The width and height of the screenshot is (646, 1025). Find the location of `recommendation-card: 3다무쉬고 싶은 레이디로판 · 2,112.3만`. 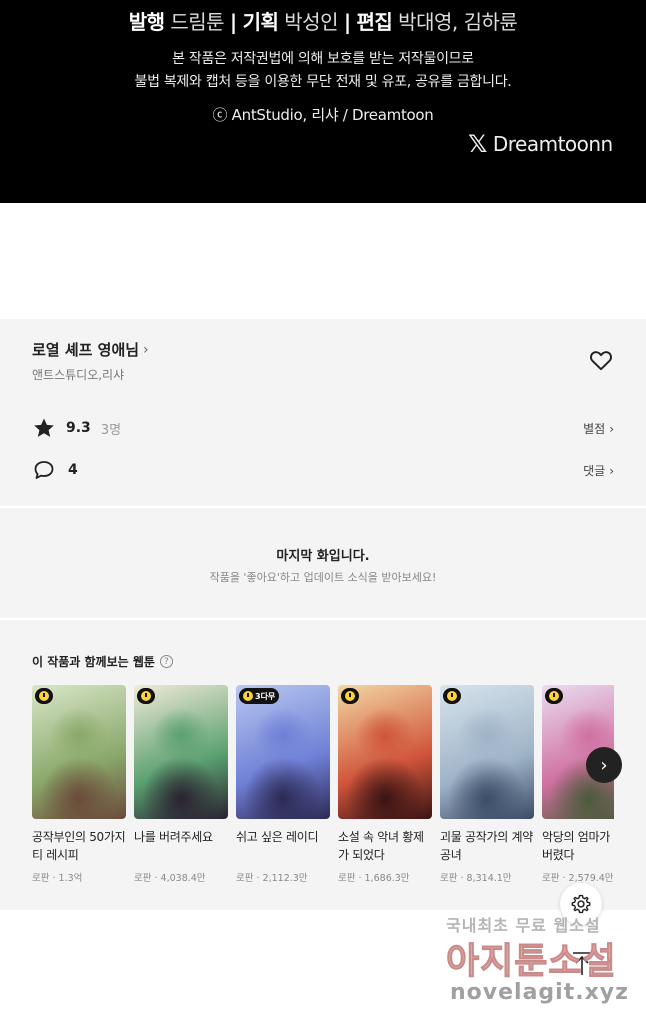

recommendation-card: 3다무쉬고 싶은 레이디로판 · 2,112.3만 is located at coordinates (283, 784).